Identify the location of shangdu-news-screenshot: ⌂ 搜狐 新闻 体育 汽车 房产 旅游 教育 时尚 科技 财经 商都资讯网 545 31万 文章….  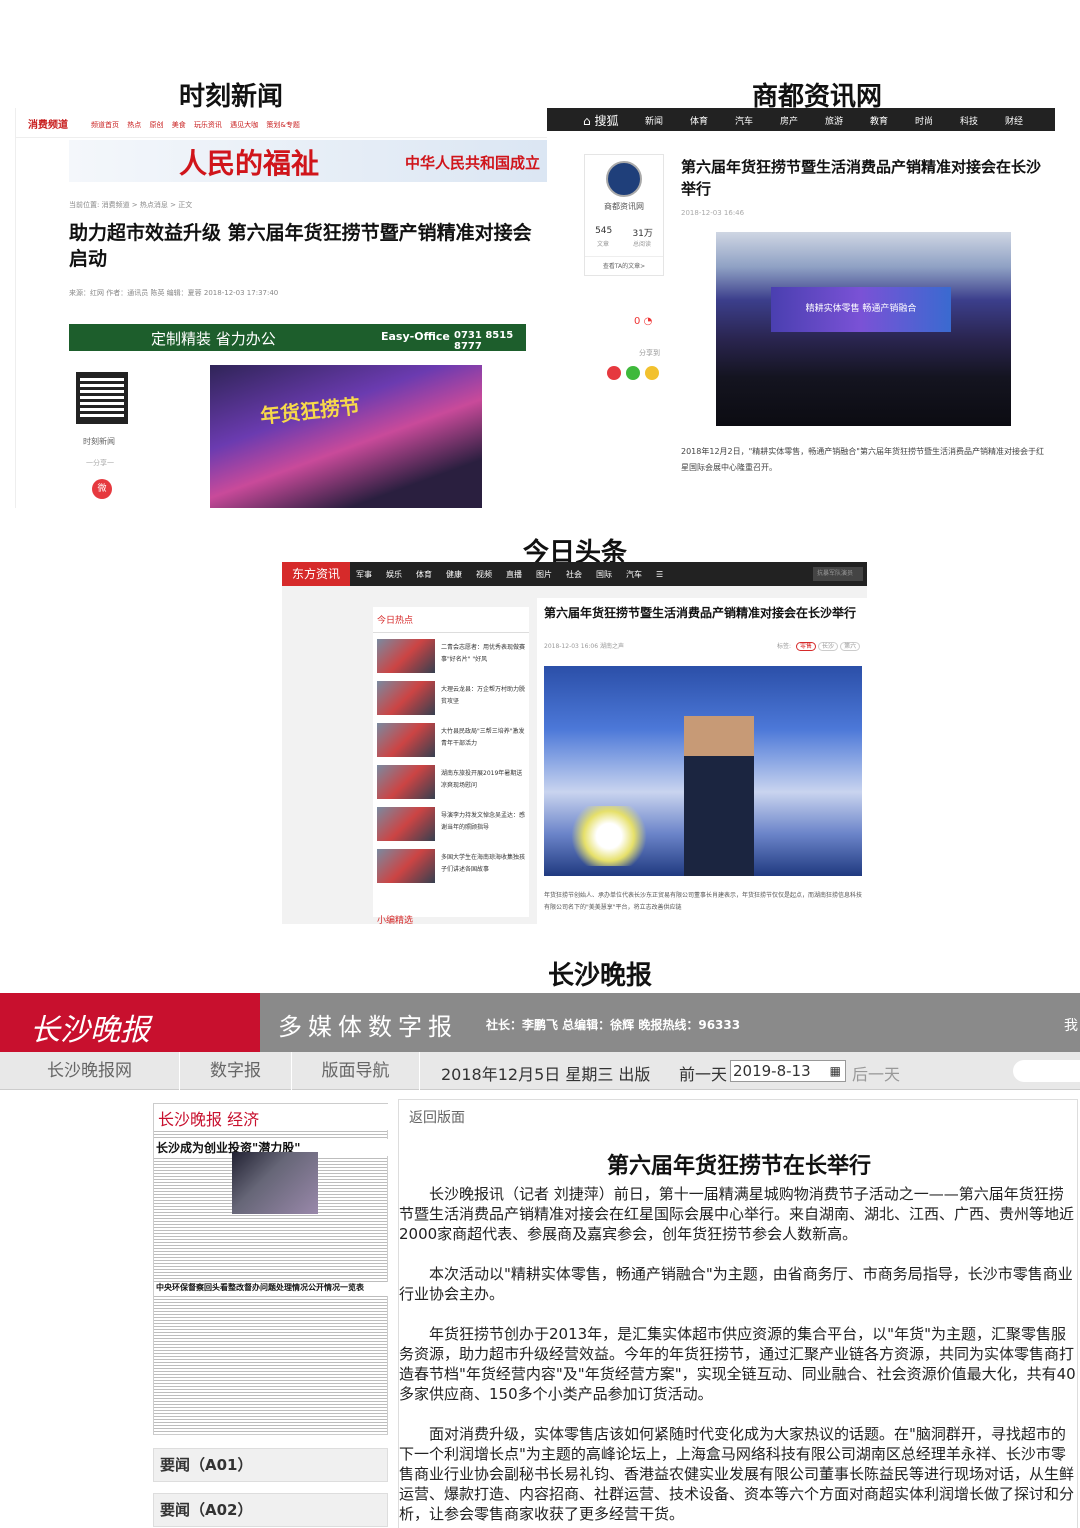
(801, 308).